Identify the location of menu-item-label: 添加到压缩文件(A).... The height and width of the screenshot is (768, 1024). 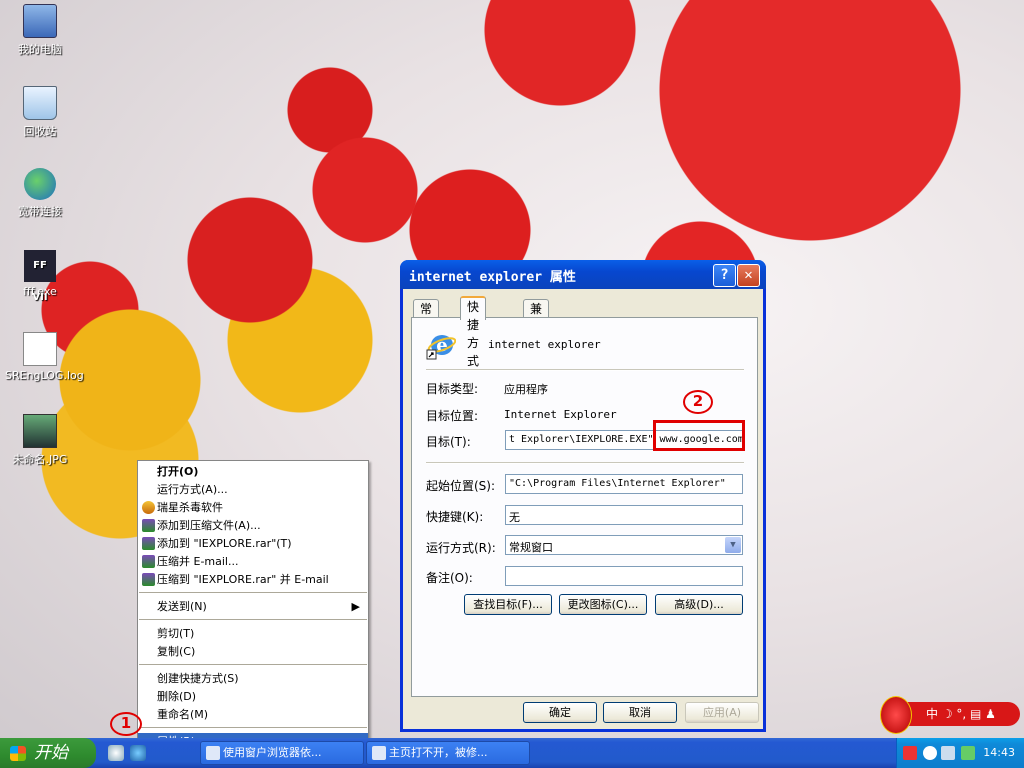
(209, 525).